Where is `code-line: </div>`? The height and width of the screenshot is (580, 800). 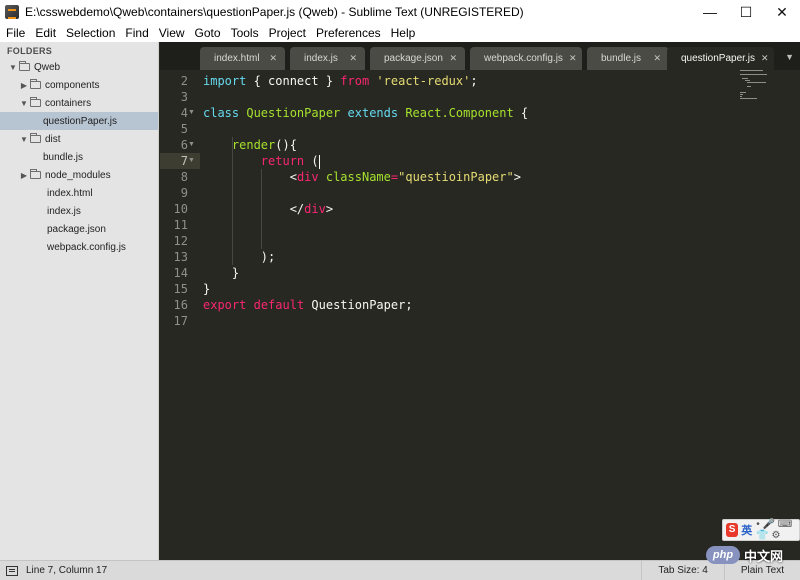 code-line: </div> is located at coordinates (268, 209).